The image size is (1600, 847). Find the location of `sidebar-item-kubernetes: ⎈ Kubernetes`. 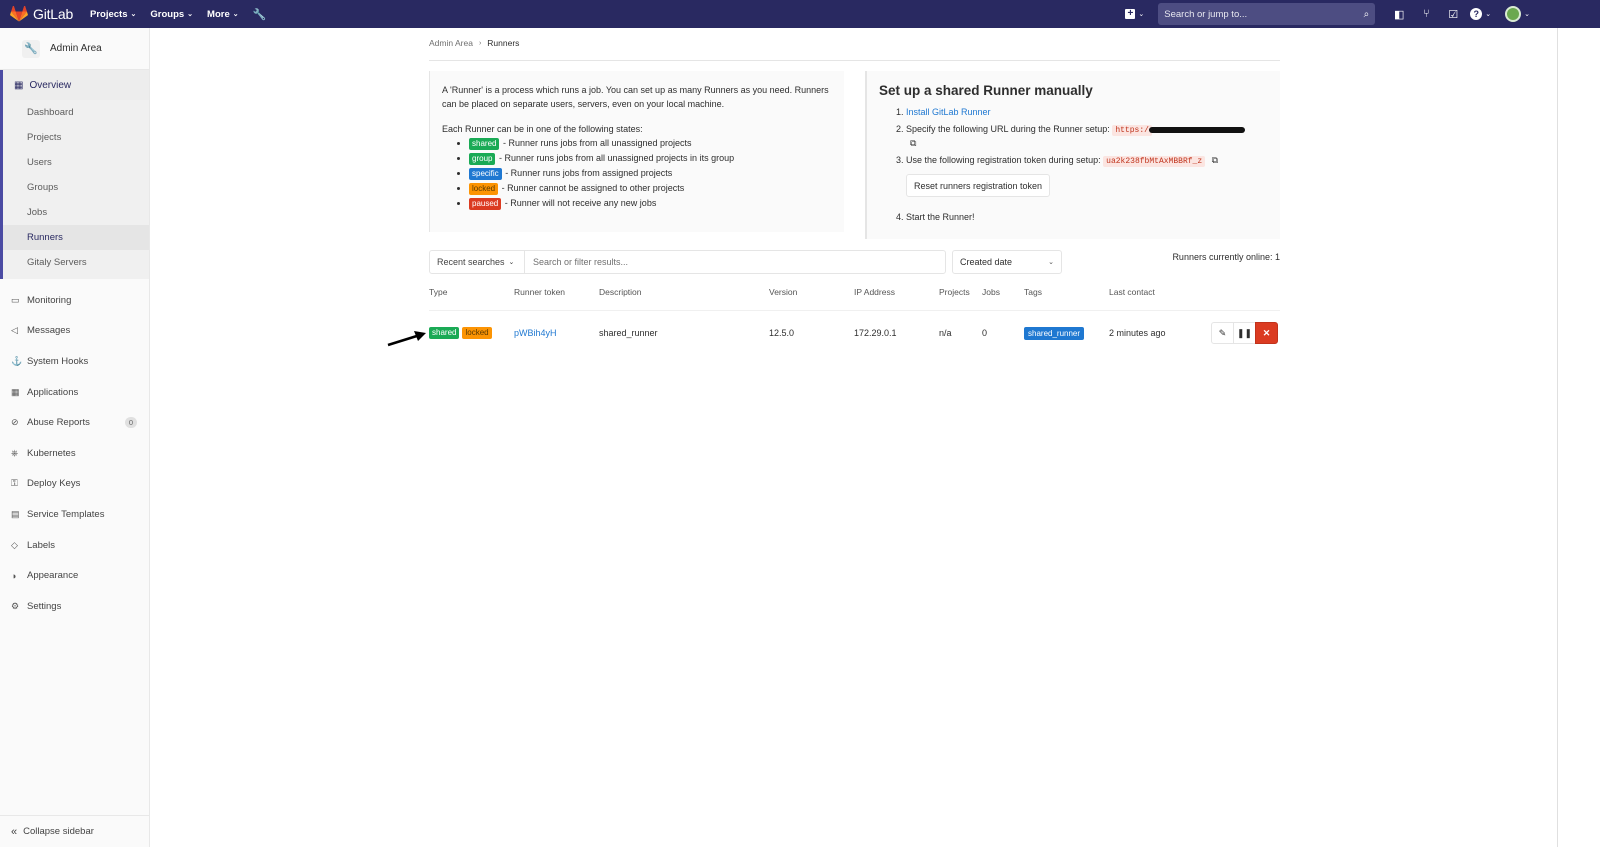

sidebar-item-kubernetes: ⎈ Kubernetes is located at coordinates (74, 453).